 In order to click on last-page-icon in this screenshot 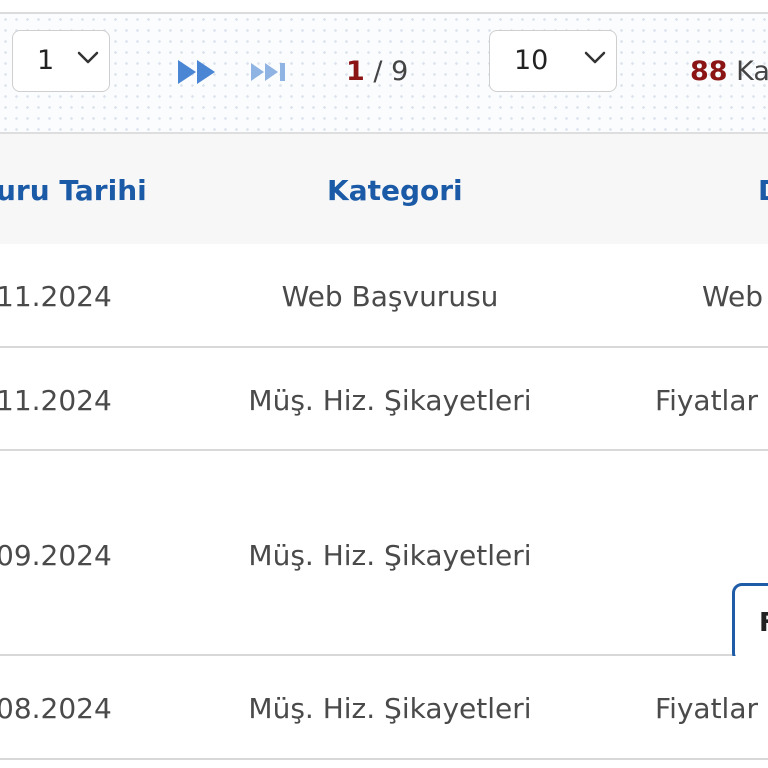, I will do `click(271, 72)`.